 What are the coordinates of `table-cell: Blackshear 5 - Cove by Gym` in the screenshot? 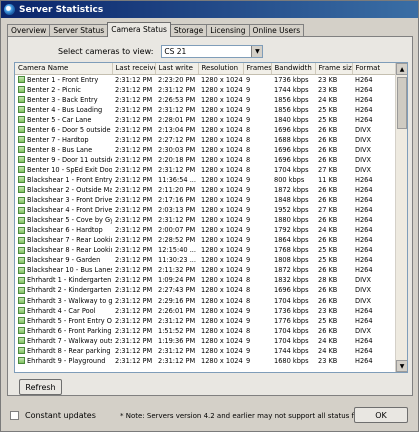 It's located at (63, 220).